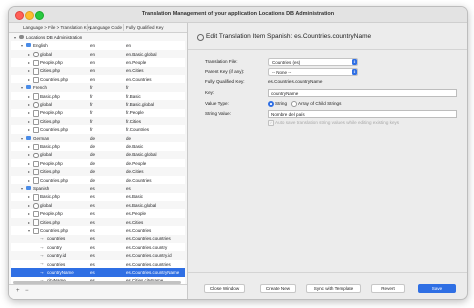  Describe the element at coordinates (333, 288) in the screenshot. I see `sync-template-button: Sync with Template` at that location.